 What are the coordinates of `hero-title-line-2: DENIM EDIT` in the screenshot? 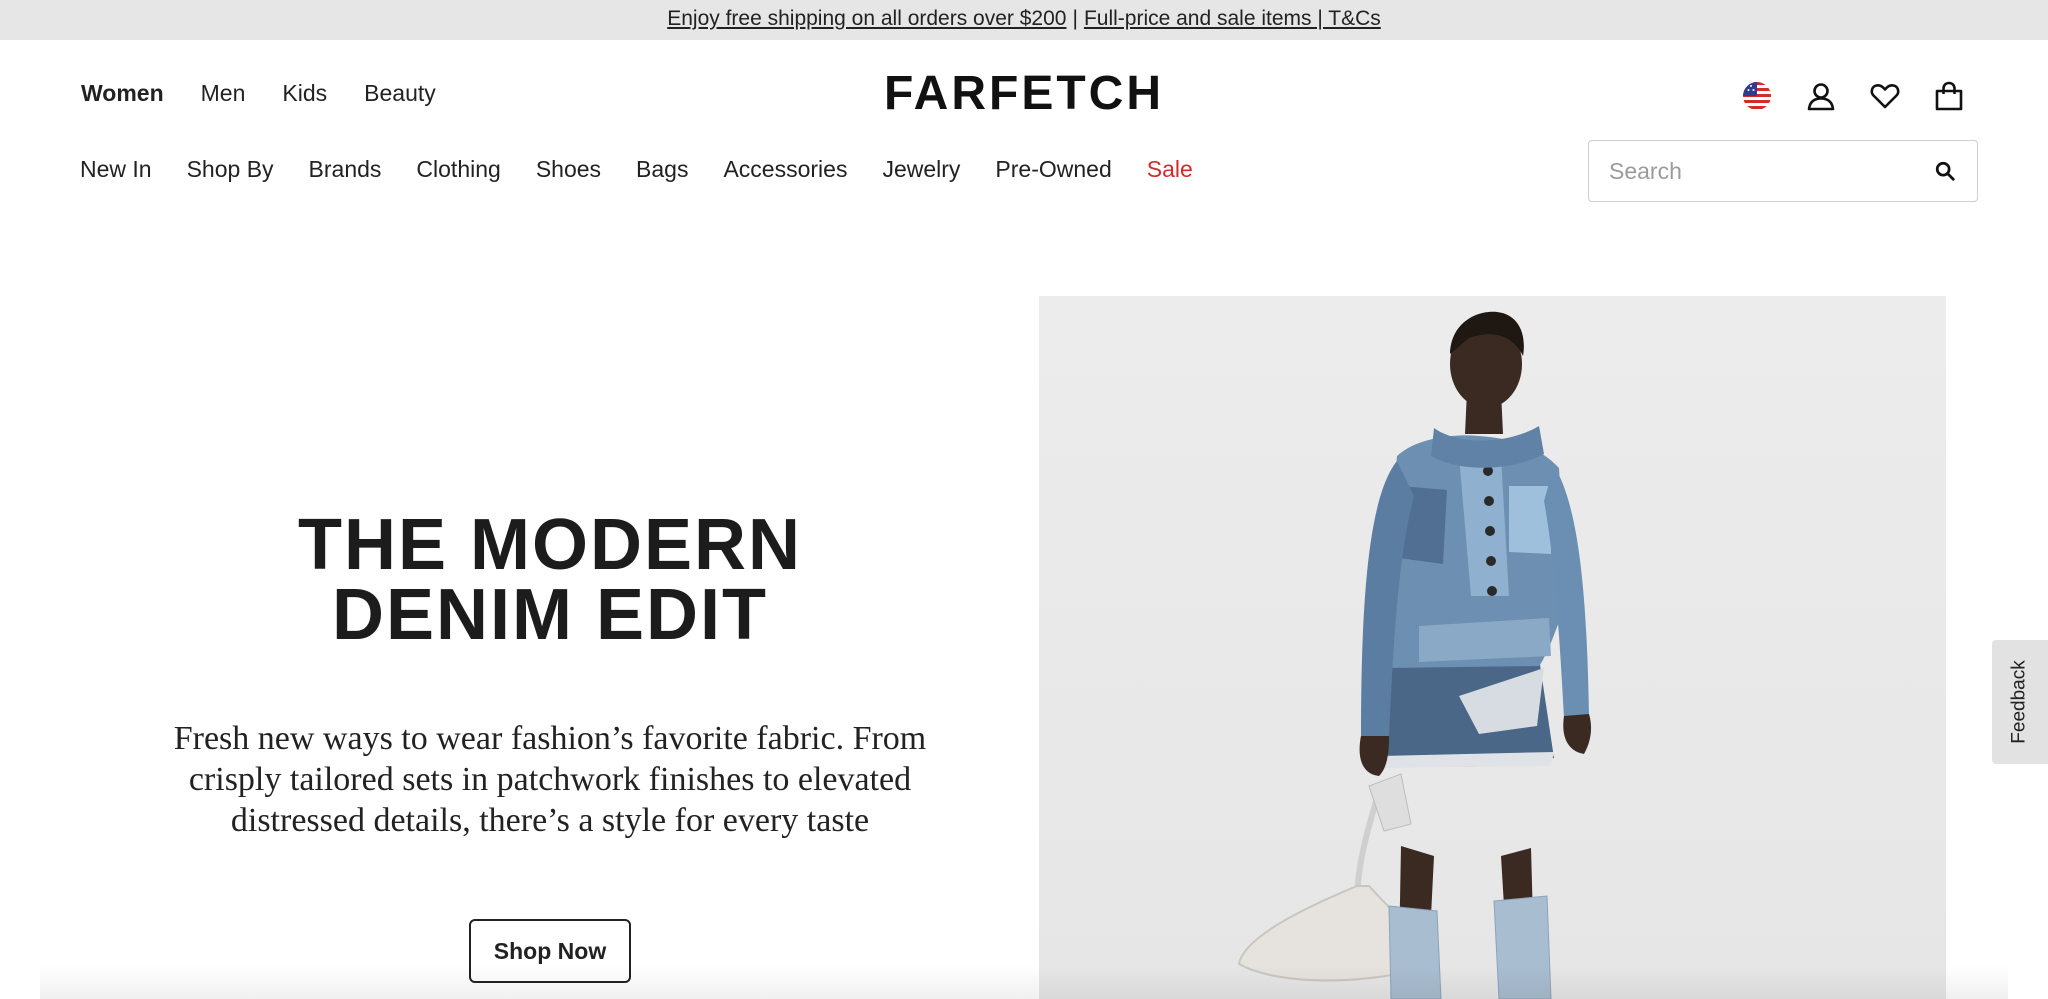 It's located at (549, 615).